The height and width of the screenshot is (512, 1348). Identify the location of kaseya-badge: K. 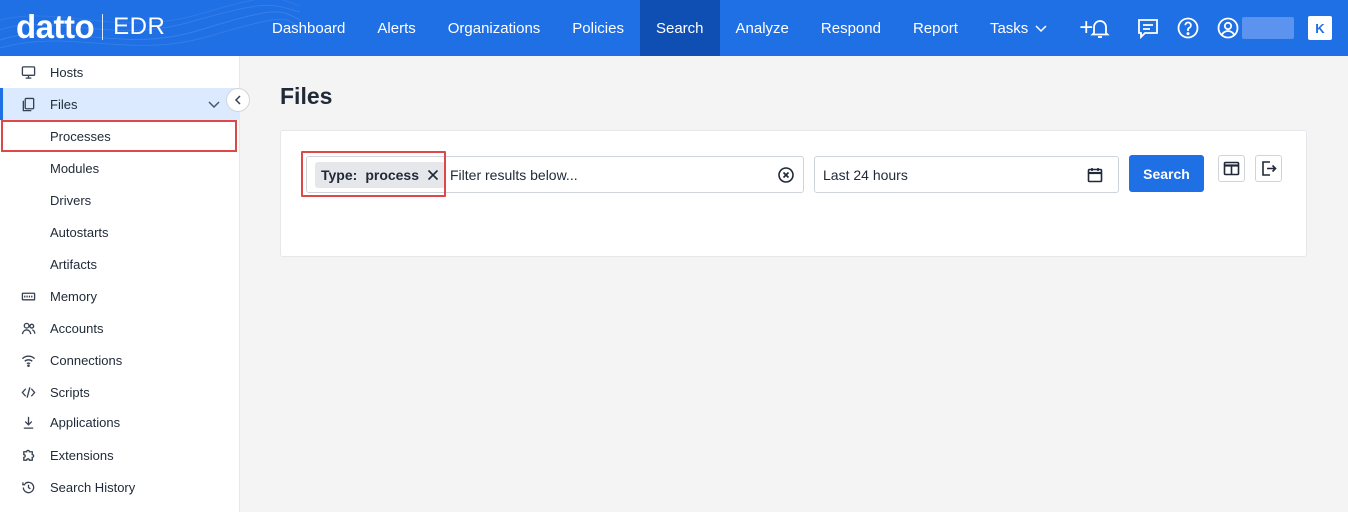
(1320, 28).